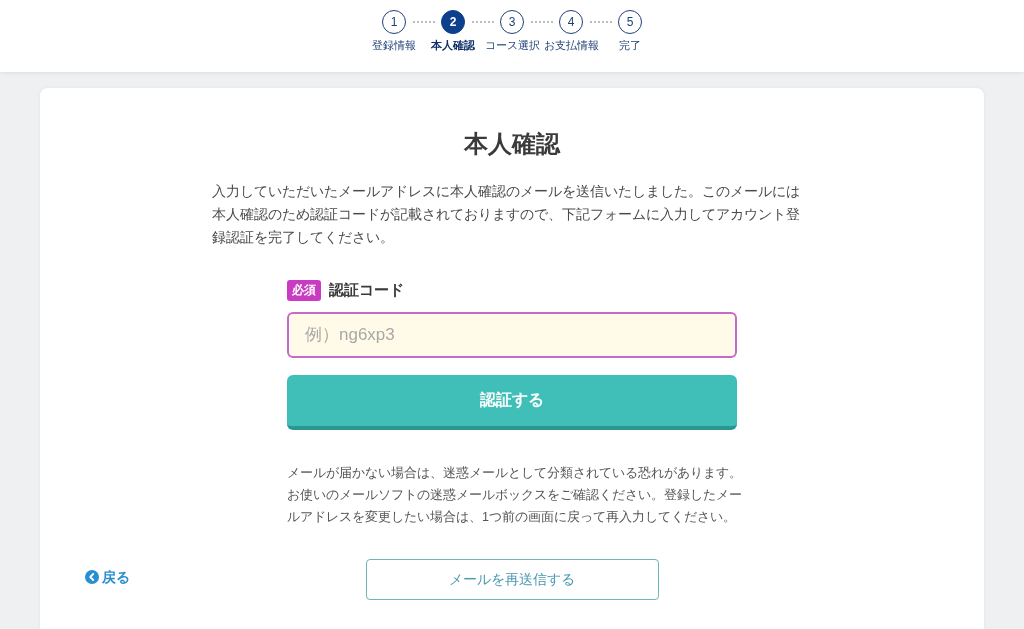 The image size is (1024, 629). What do you see at coordinates (107, 577) in the screenshot?
I see `back-link: 戻る` at bounding box center [107, 577].